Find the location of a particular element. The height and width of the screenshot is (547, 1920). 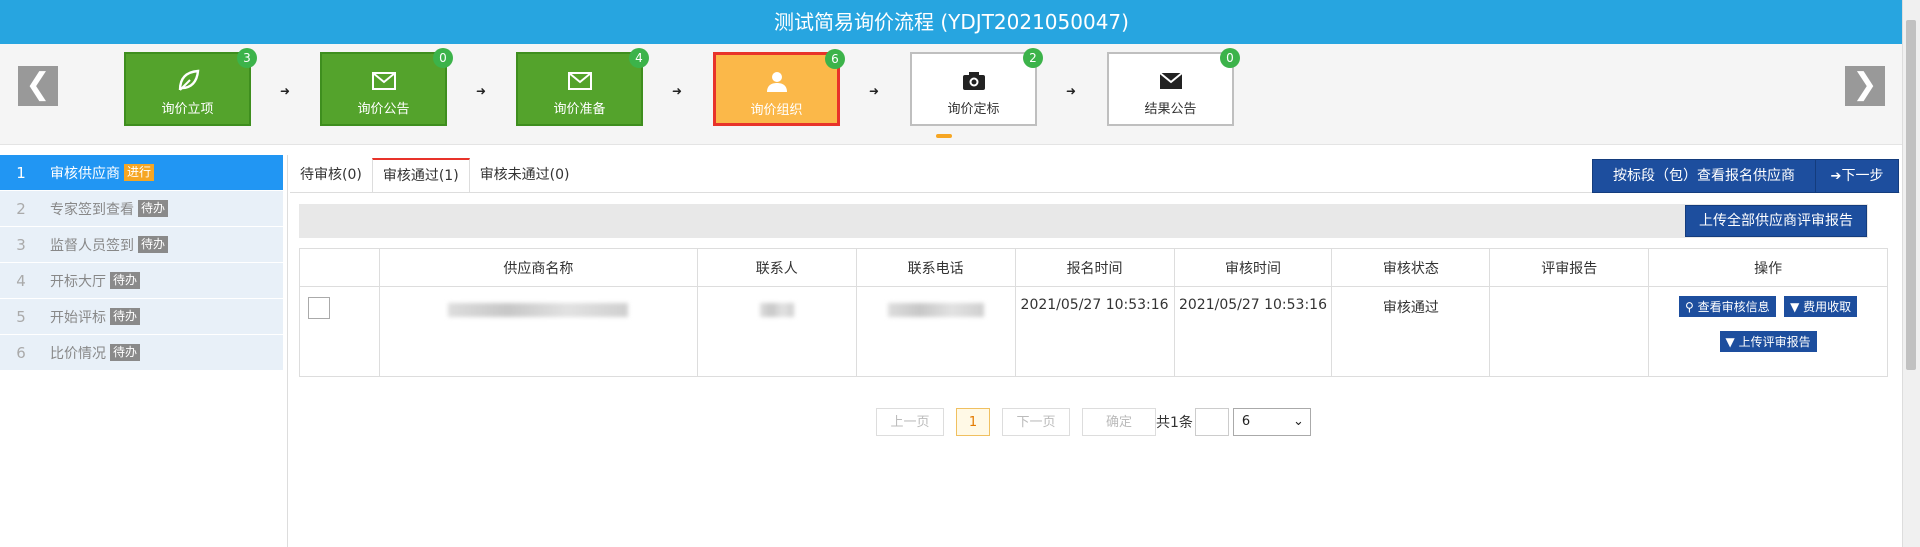

toolbar is located at coordinates (1083, 221).